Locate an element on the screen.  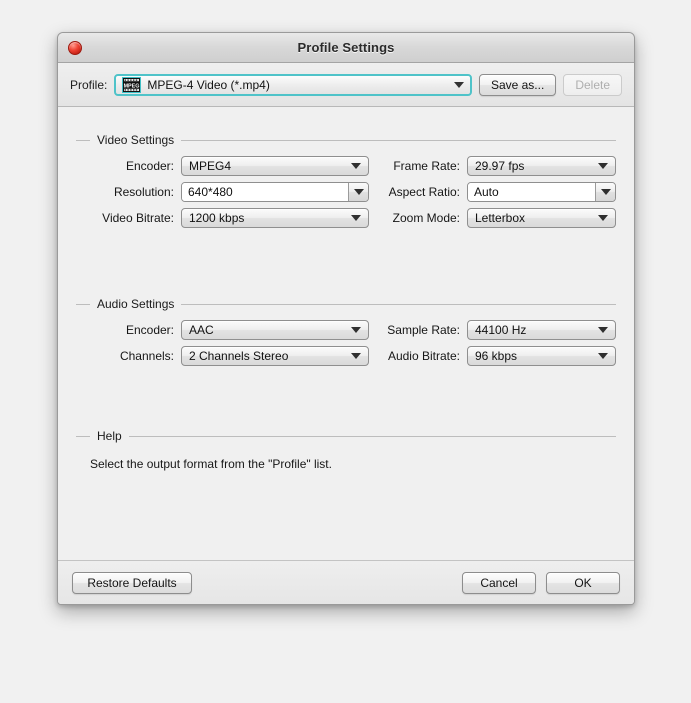
row-sample-rate: Sample Rate: 44100 Hz is located at coordinates (492, 330).